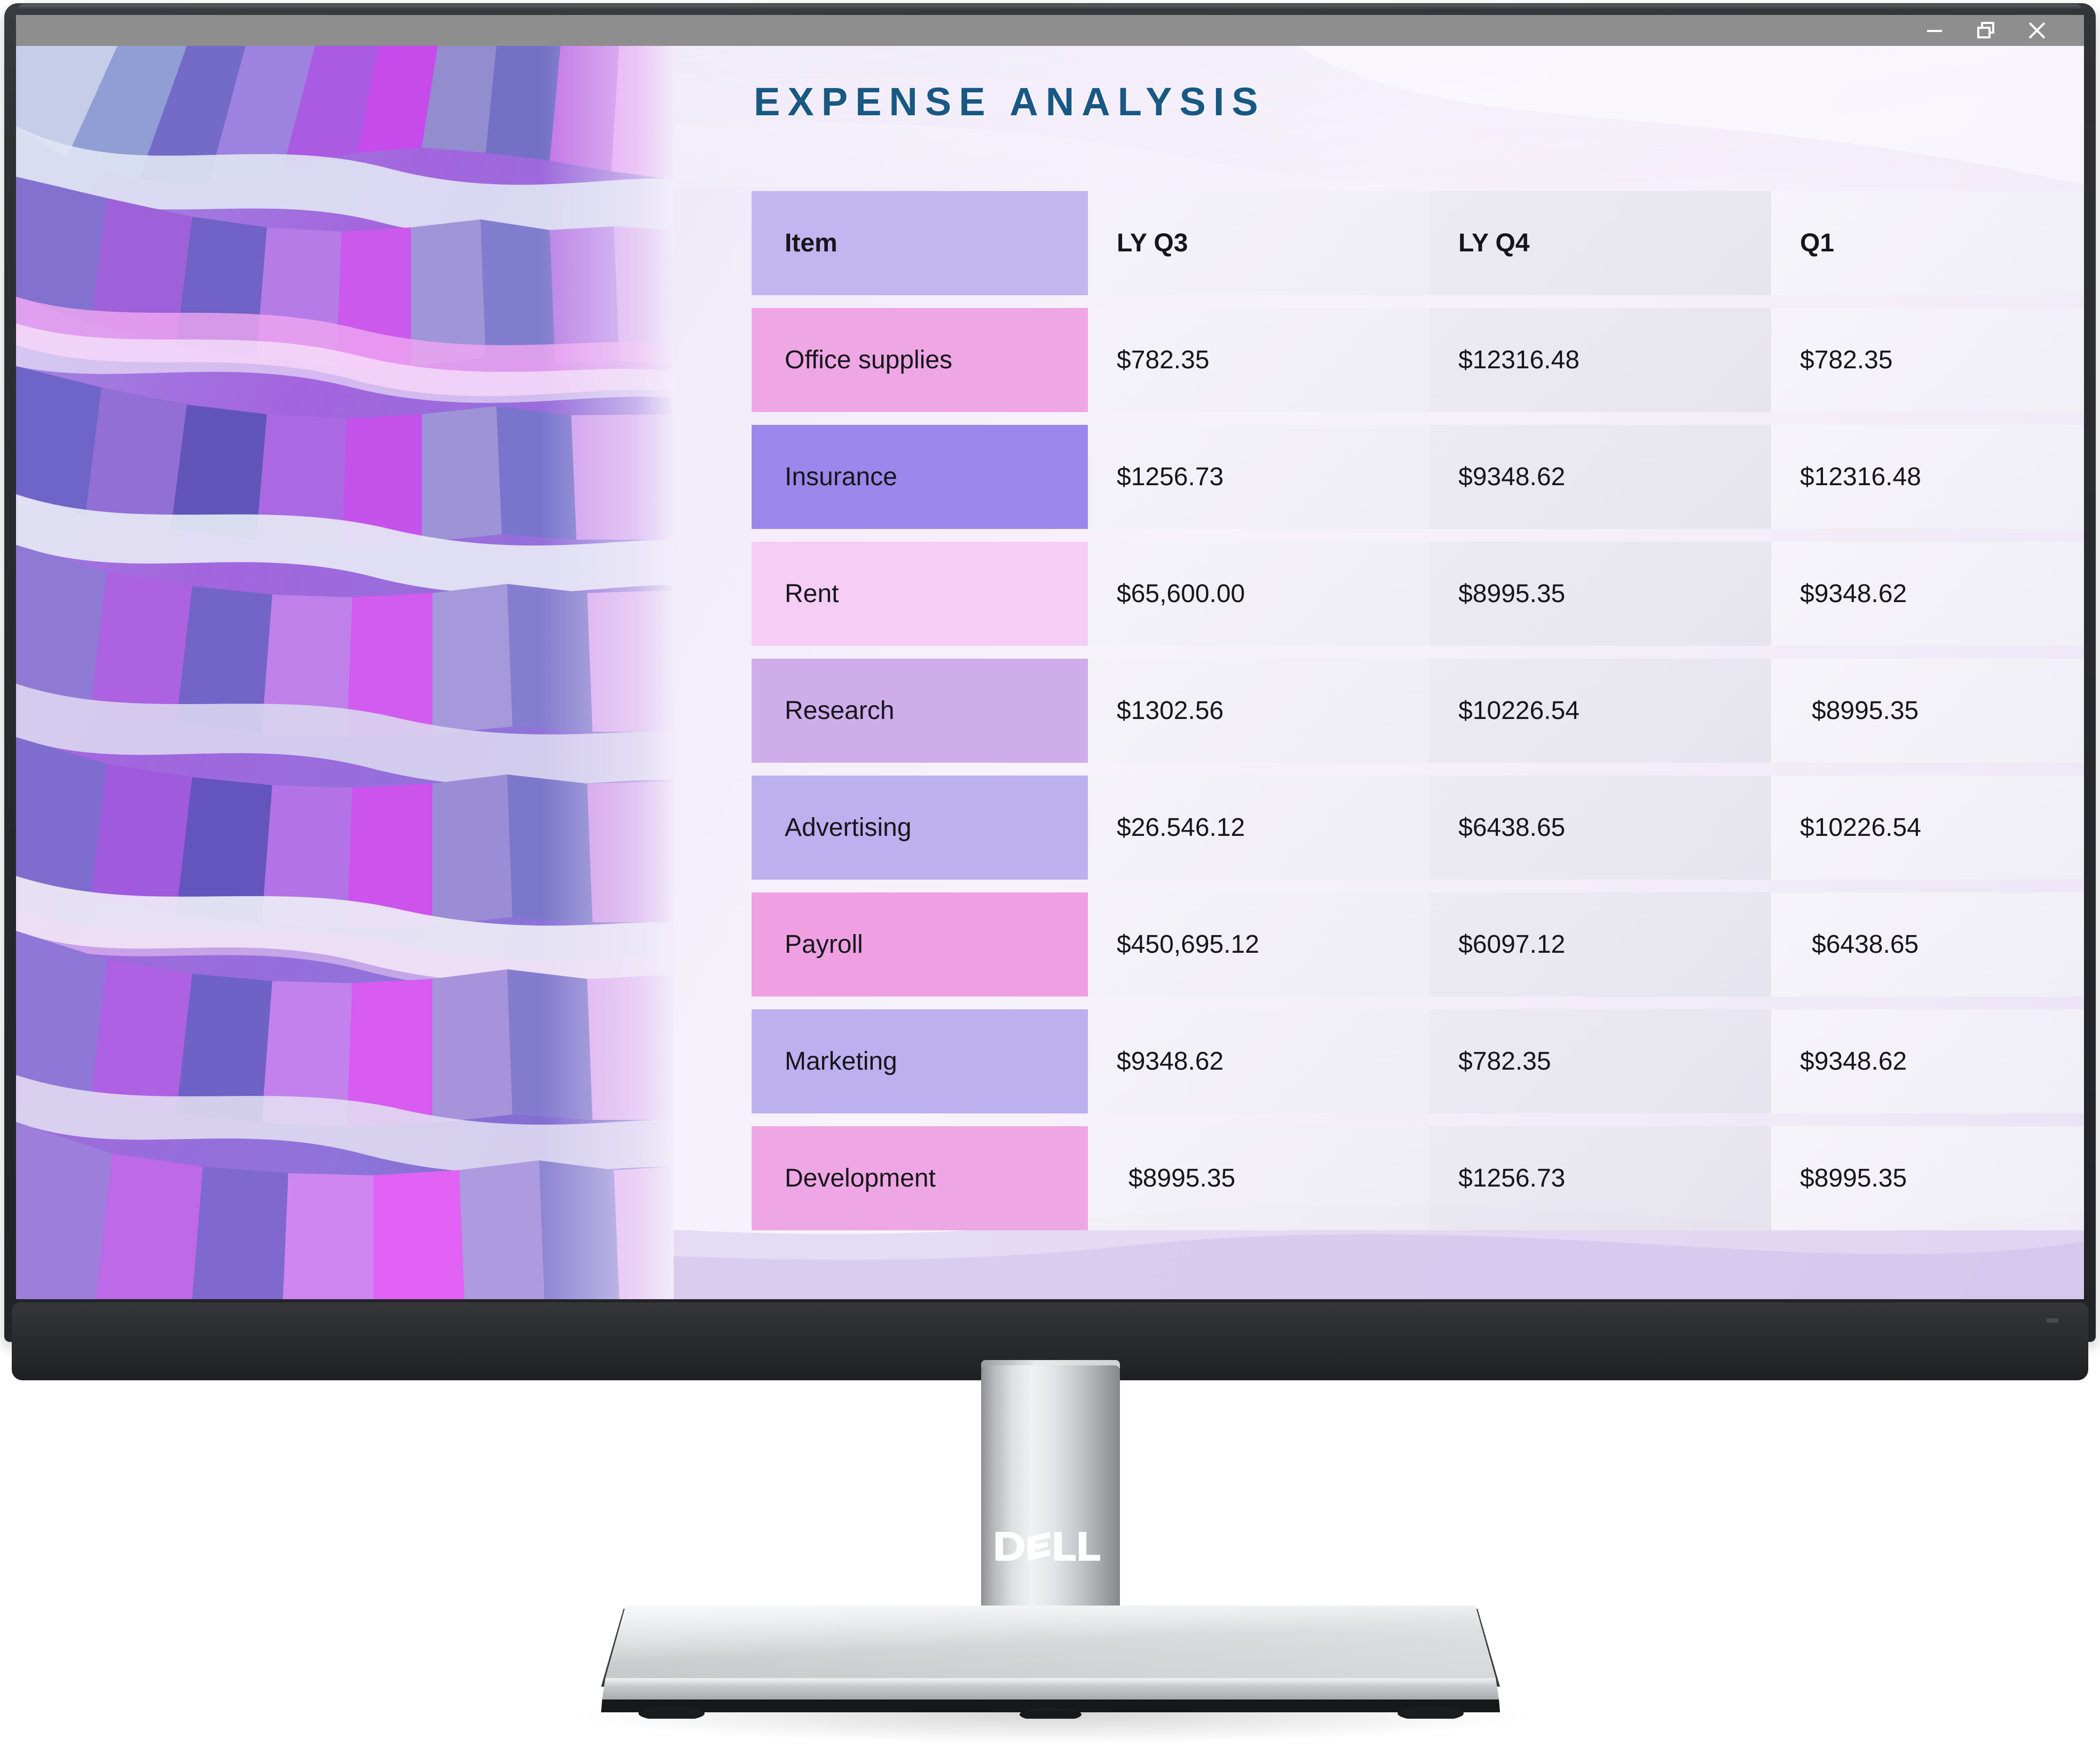 This screenshot has width=2100, height=1755. What do you see at coordinates (1259, 1061) in the screenshot?
I see `cell-ly-q3: $9348.62` at bounding box center [1259, 1061].